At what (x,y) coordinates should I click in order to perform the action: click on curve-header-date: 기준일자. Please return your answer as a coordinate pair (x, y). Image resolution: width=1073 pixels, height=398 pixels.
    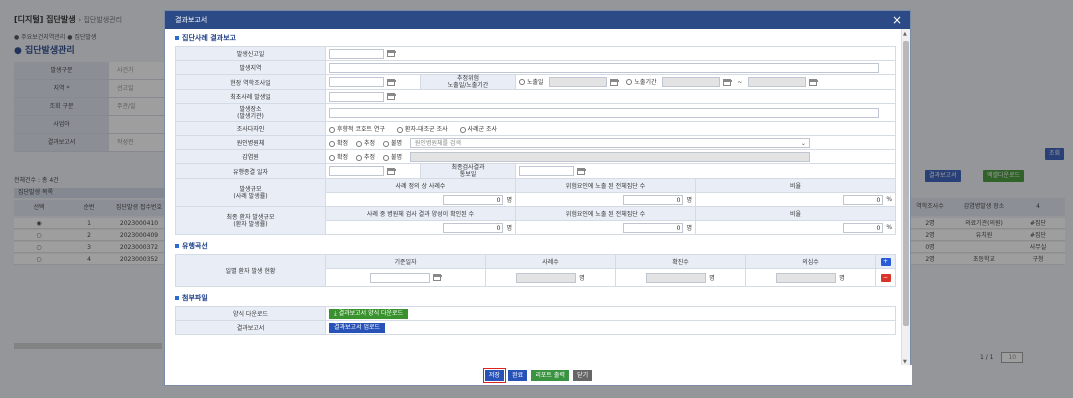
    Looking at the image, I should click on (405, 261).